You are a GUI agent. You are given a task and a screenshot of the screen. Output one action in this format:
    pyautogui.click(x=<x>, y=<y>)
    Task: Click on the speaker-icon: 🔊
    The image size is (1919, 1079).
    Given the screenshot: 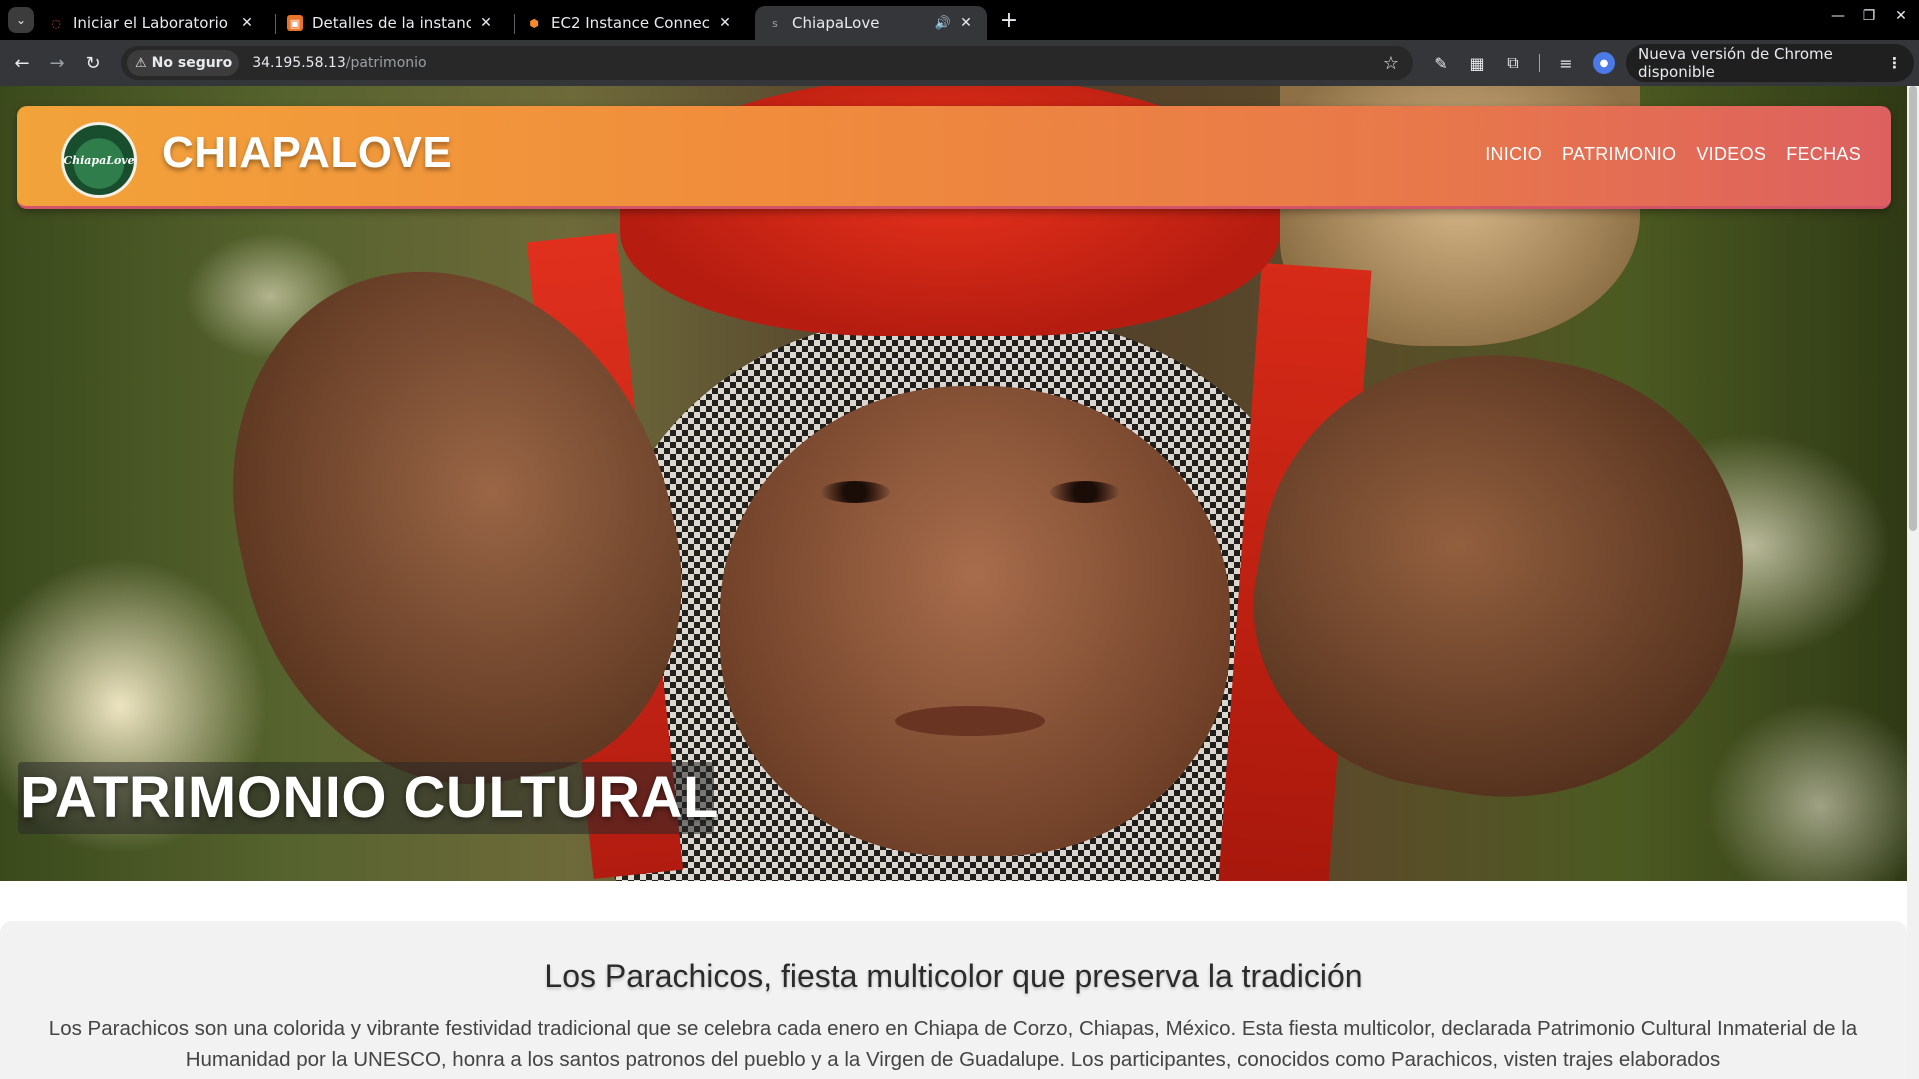 What is the action you would take?
    pyautogui.click(x=943, y=23)
    